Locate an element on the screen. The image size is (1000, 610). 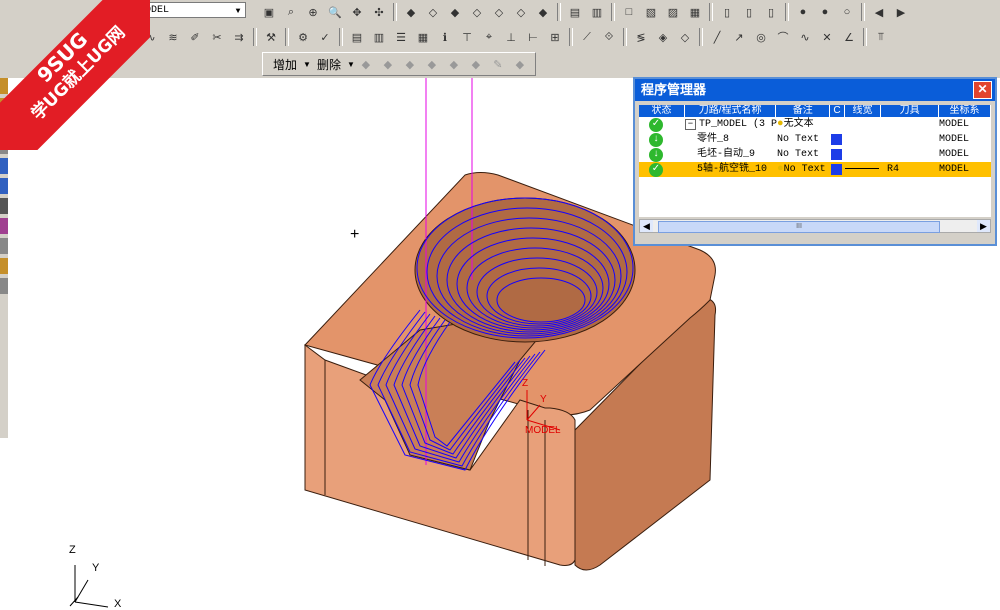
path-icon: ⟐ is located at coordinates (609, 37).